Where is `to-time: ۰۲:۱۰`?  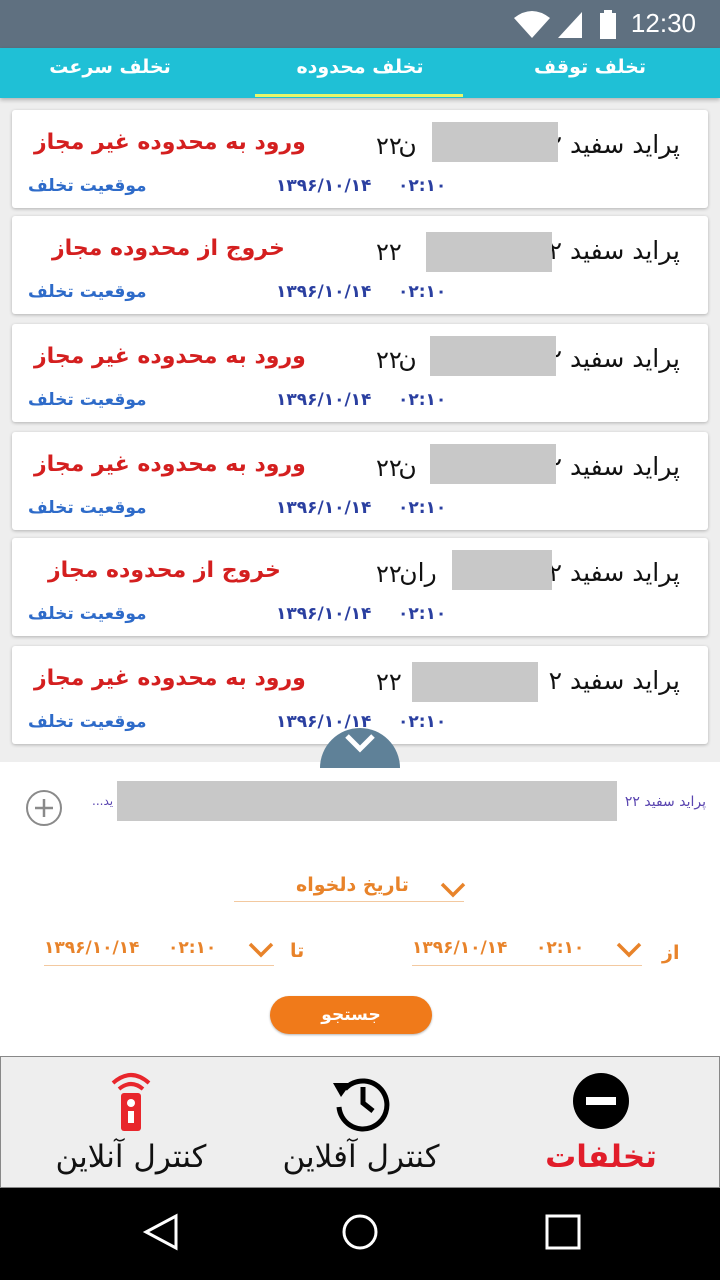
to-time: ۰۲:۱۰ is located at coordinates (192, 948).